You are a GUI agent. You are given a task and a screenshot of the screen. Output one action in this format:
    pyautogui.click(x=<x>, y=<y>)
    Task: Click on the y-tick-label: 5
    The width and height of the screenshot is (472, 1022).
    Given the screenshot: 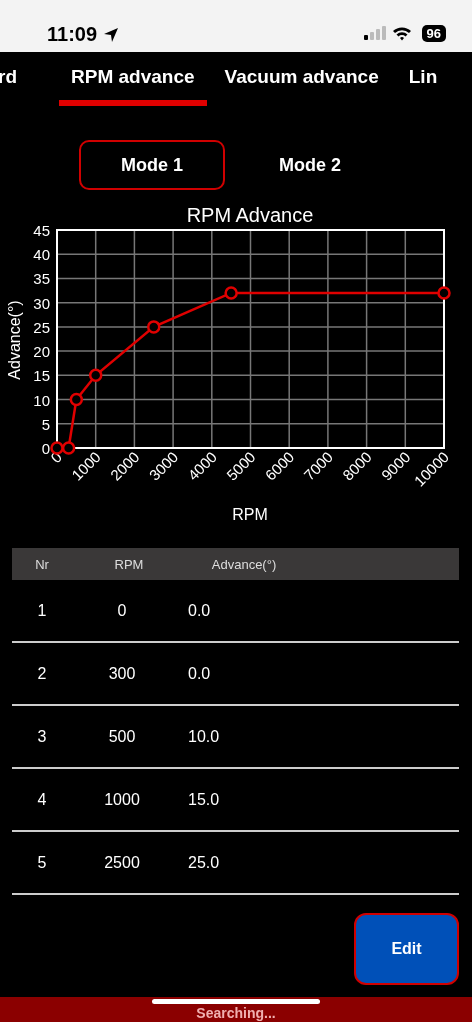 What is the action you would take?
    pyautogui.click(x=45, y=424)
    